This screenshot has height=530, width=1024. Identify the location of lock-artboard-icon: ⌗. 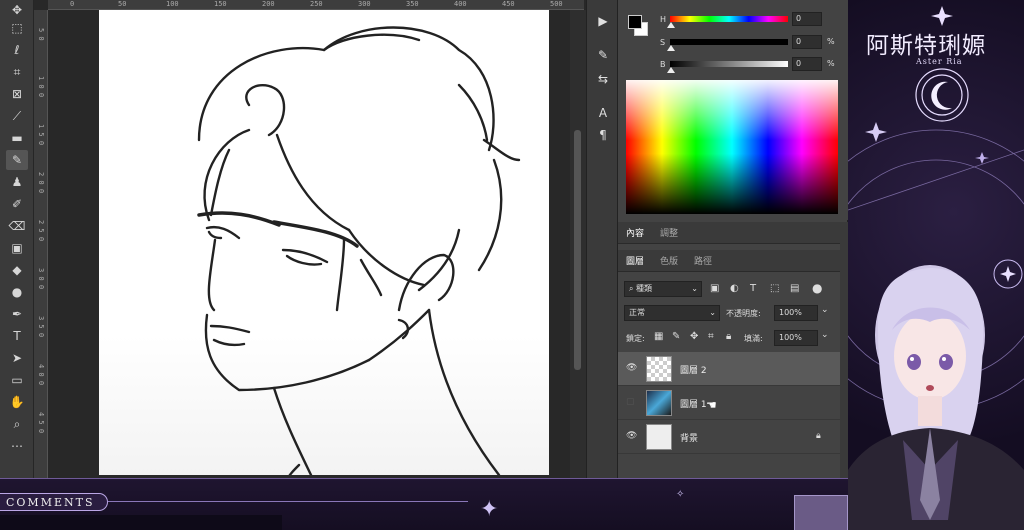
(711, 336).